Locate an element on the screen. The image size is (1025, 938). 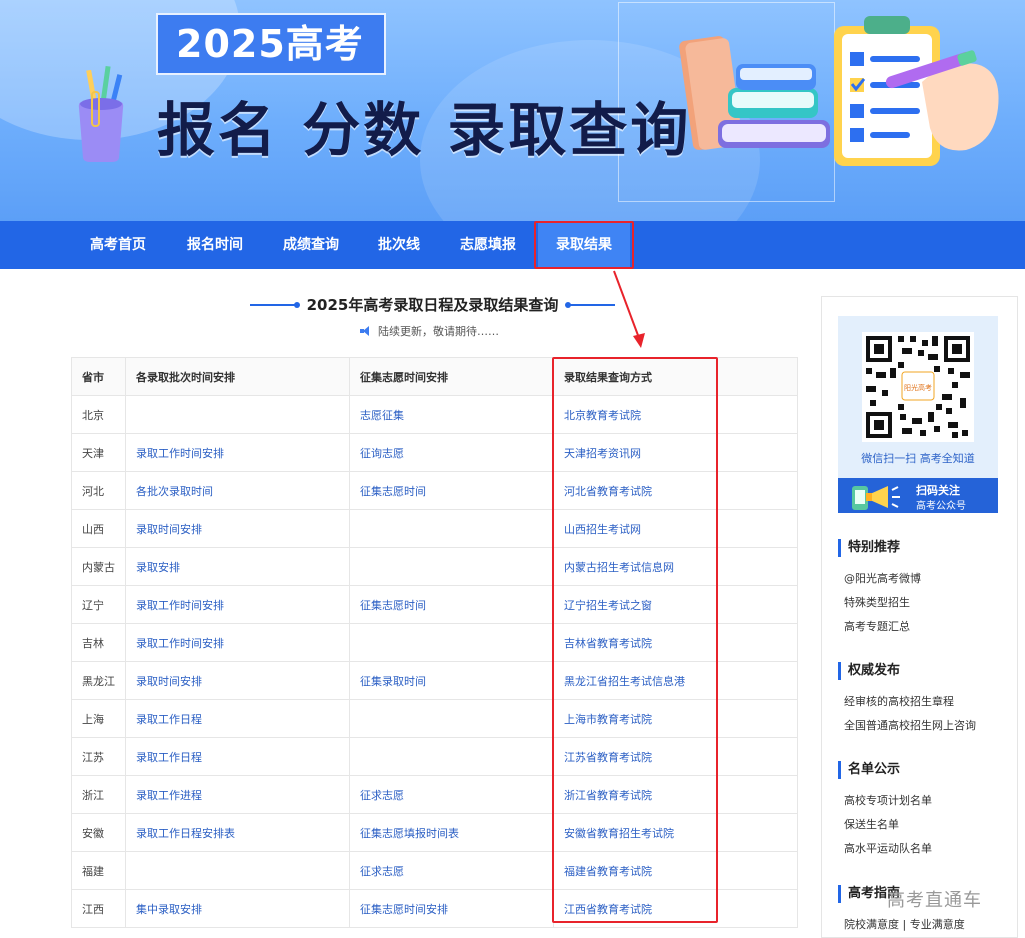
cell-batch-schedule: 录取工作日程安排表 is located at coordinates (237, 832).